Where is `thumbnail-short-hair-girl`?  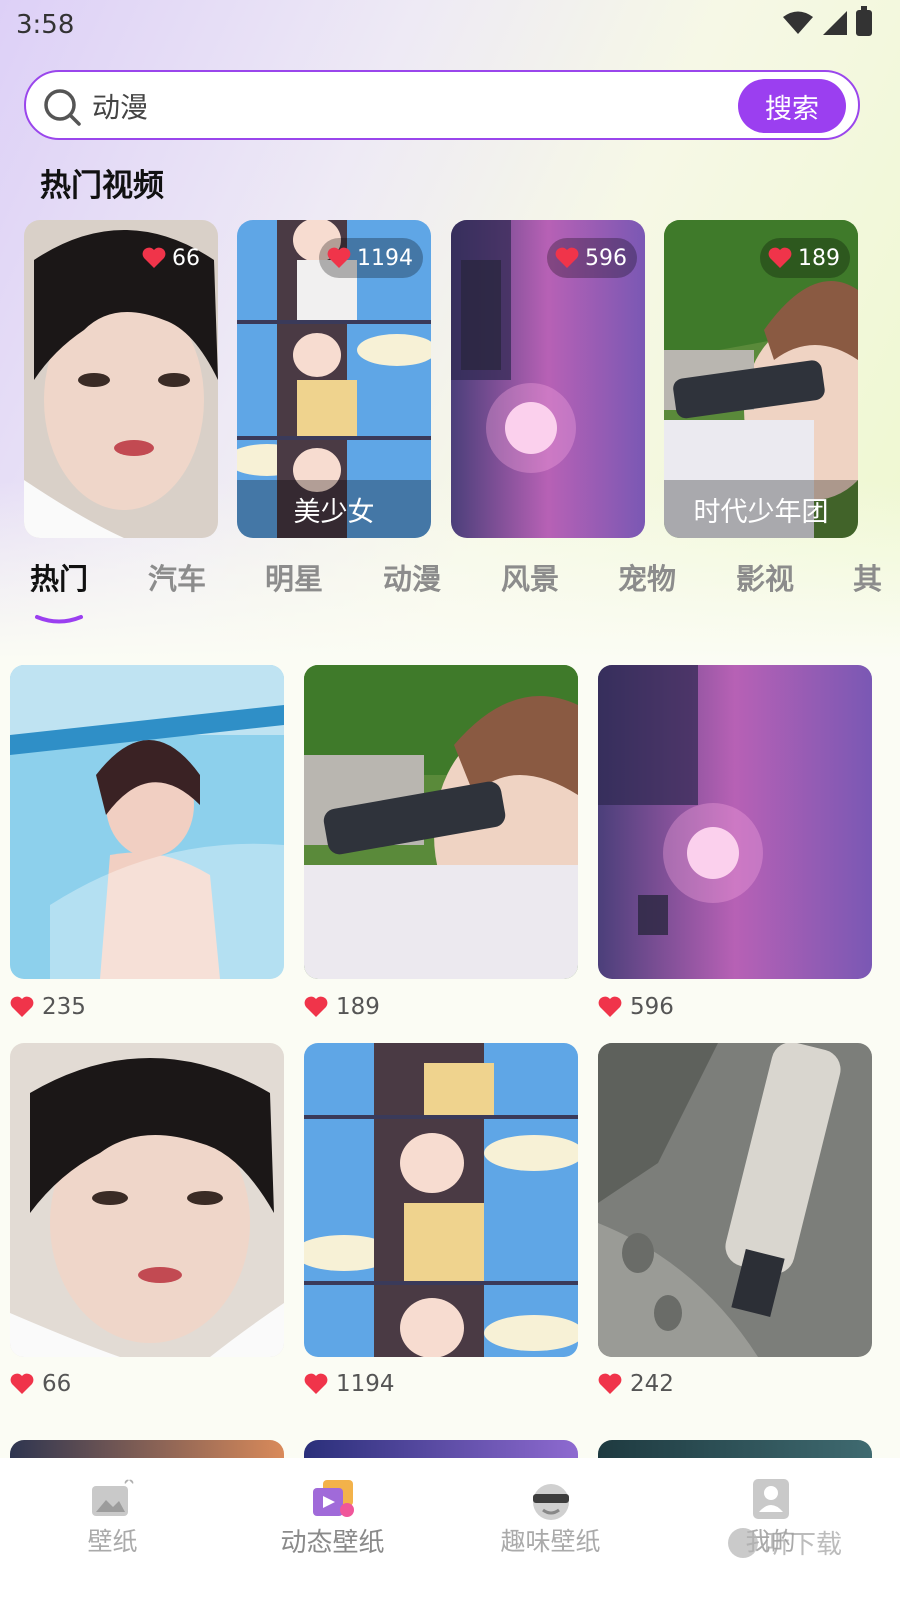 thumbnail-short-hair-girl is located at coordinates (147, 1200).